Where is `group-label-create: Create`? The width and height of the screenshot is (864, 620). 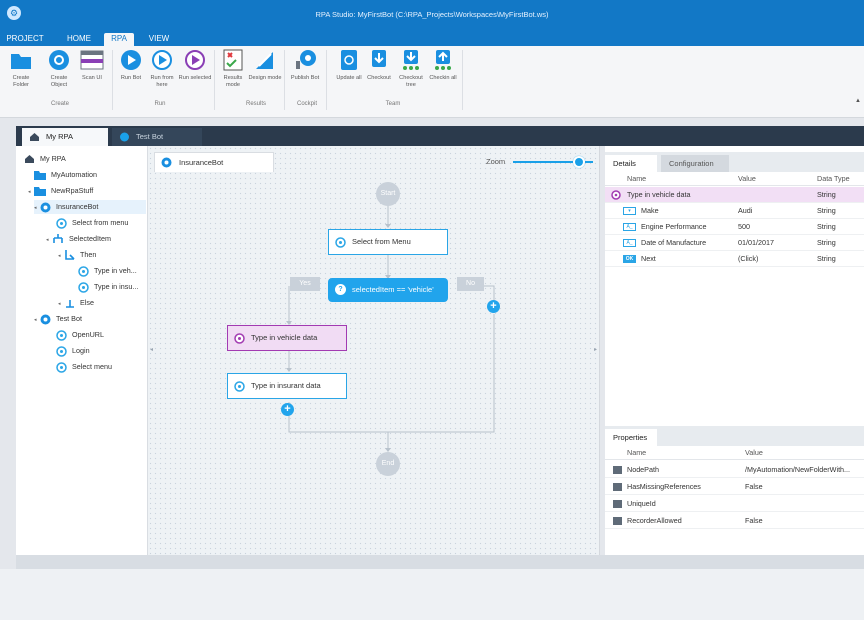 group-label-create: Create is located at coordinates (59, 104).